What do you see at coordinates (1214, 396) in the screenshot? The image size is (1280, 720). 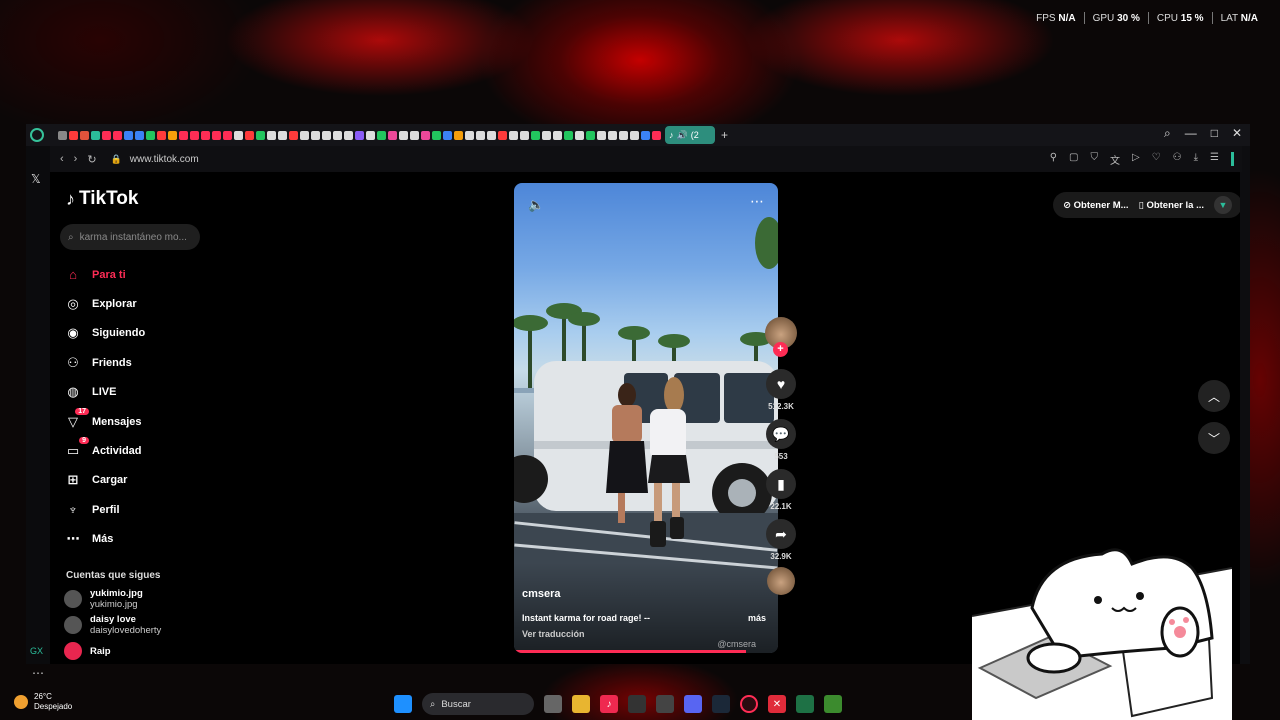 I see `previous-video-button: ︿` at bounding box center [1214, 396].